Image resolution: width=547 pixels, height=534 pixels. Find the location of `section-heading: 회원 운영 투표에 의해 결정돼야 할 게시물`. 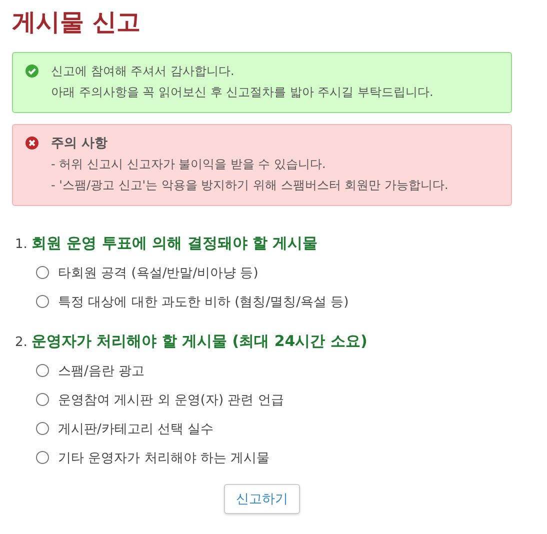

section-heading: 회원 운영 투표에 의해 결정돼야 할 게시물 is located at coordinates (174, 243).